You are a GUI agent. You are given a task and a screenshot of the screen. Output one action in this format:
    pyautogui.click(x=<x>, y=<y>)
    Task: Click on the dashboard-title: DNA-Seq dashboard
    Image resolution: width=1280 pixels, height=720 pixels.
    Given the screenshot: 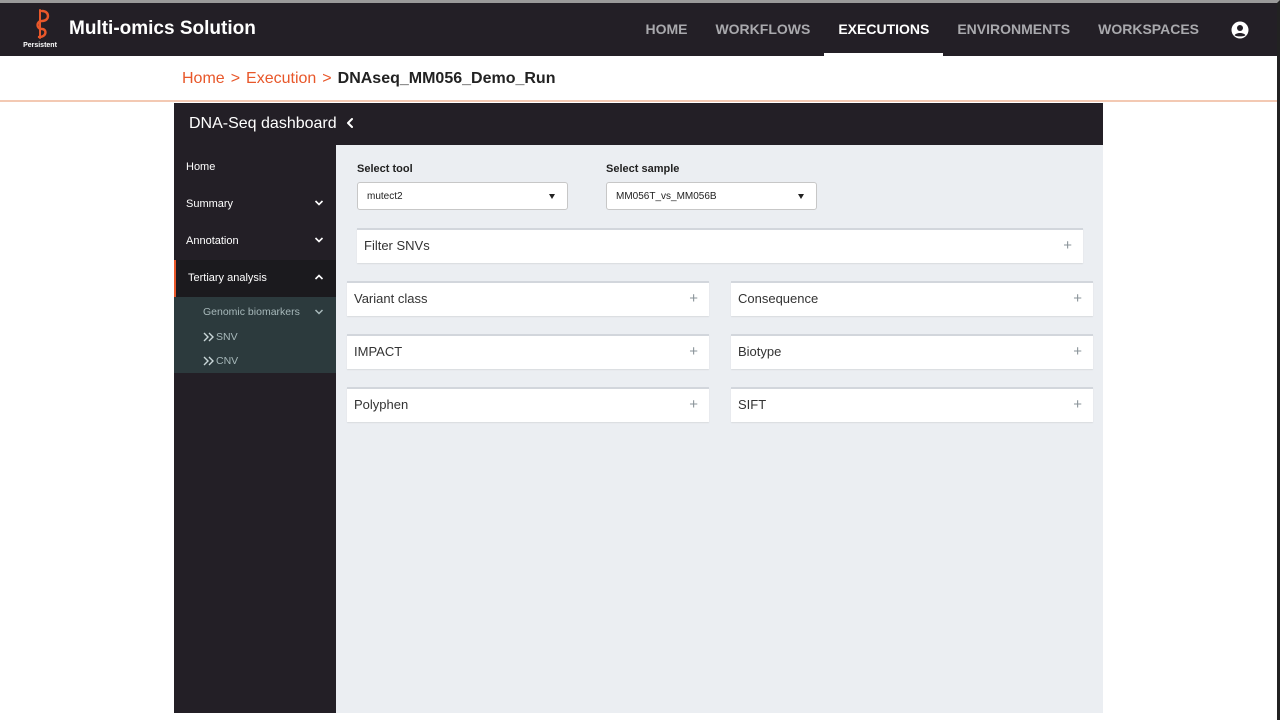 What is the action you would take?
    pyautogui.click(x=263, y=123)
    